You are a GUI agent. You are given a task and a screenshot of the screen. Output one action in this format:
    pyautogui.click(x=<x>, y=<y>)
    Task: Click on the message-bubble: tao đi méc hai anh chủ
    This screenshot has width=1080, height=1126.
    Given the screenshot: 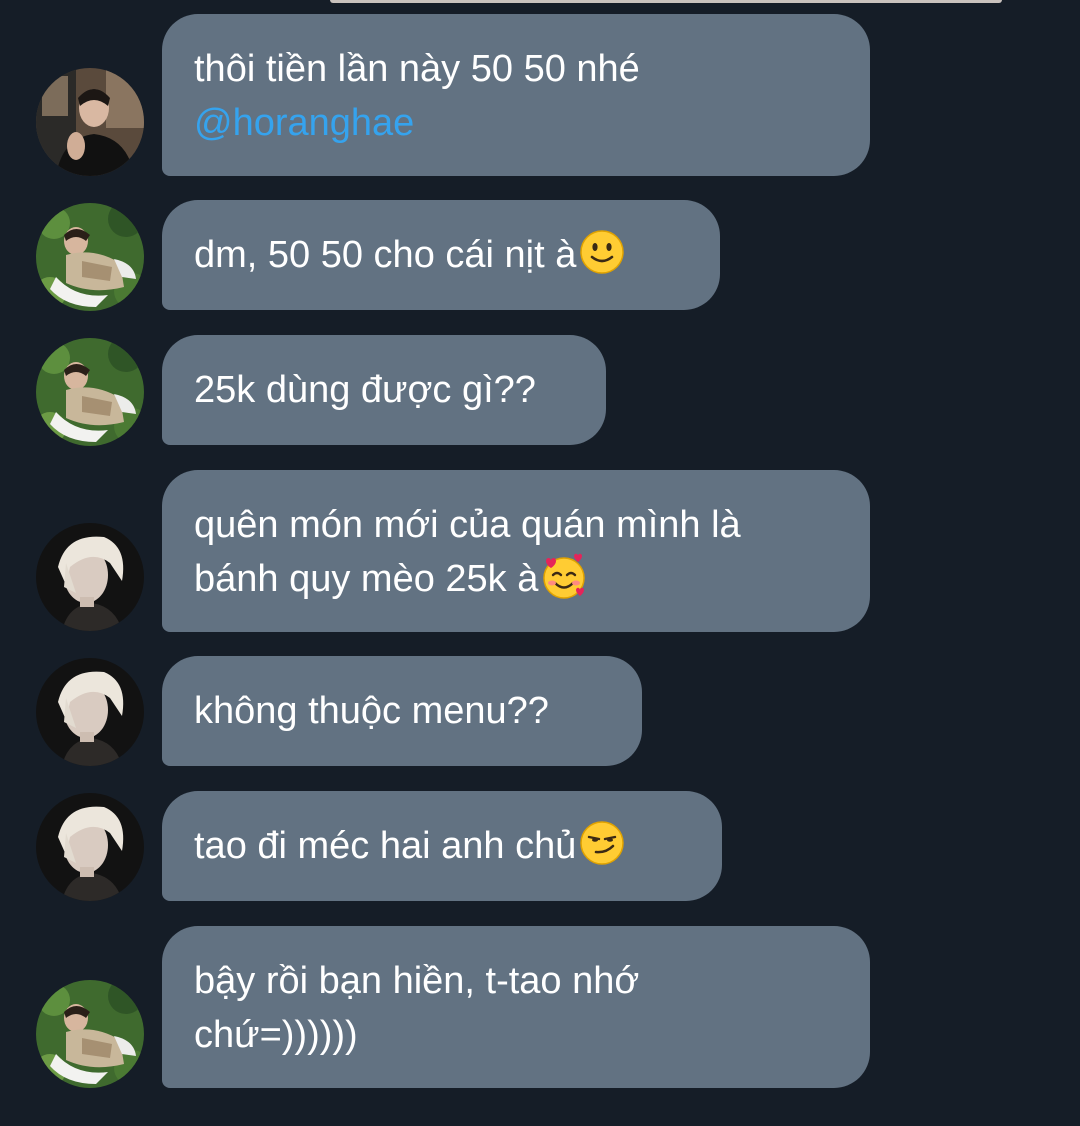 What is the action you would take?
    pyautogui.click(x=442, y=846)
    